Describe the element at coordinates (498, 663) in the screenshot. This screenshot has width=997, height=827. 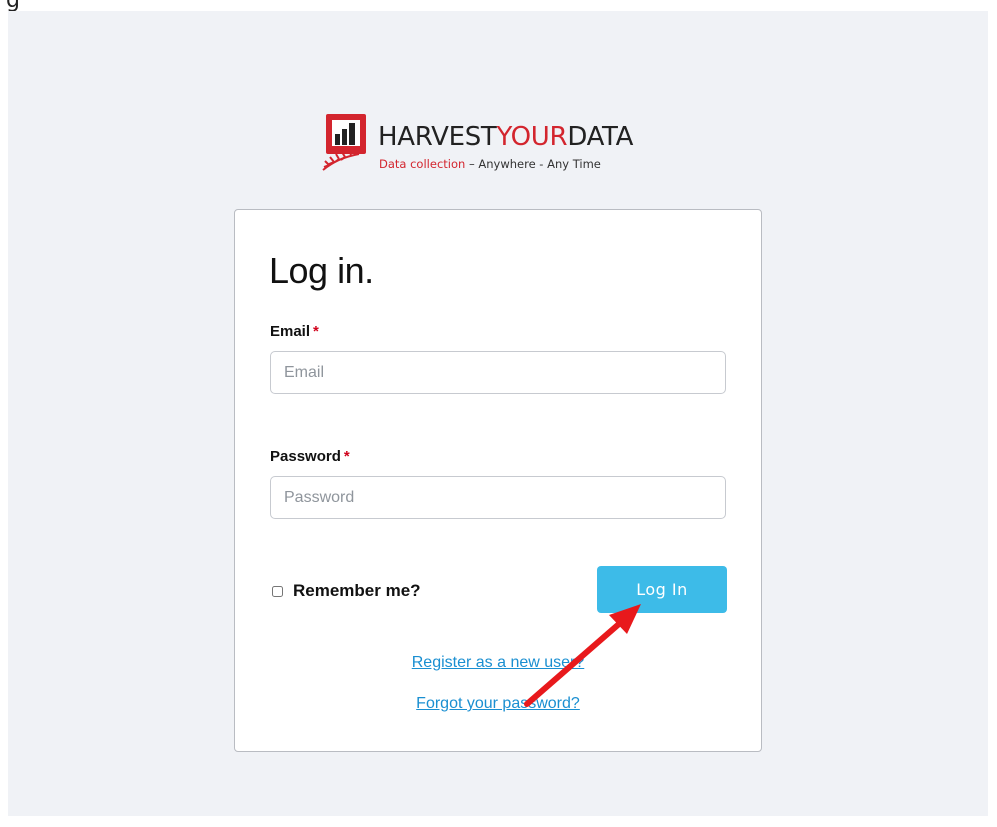
I see `register-link: Register as a new user?` at that location.